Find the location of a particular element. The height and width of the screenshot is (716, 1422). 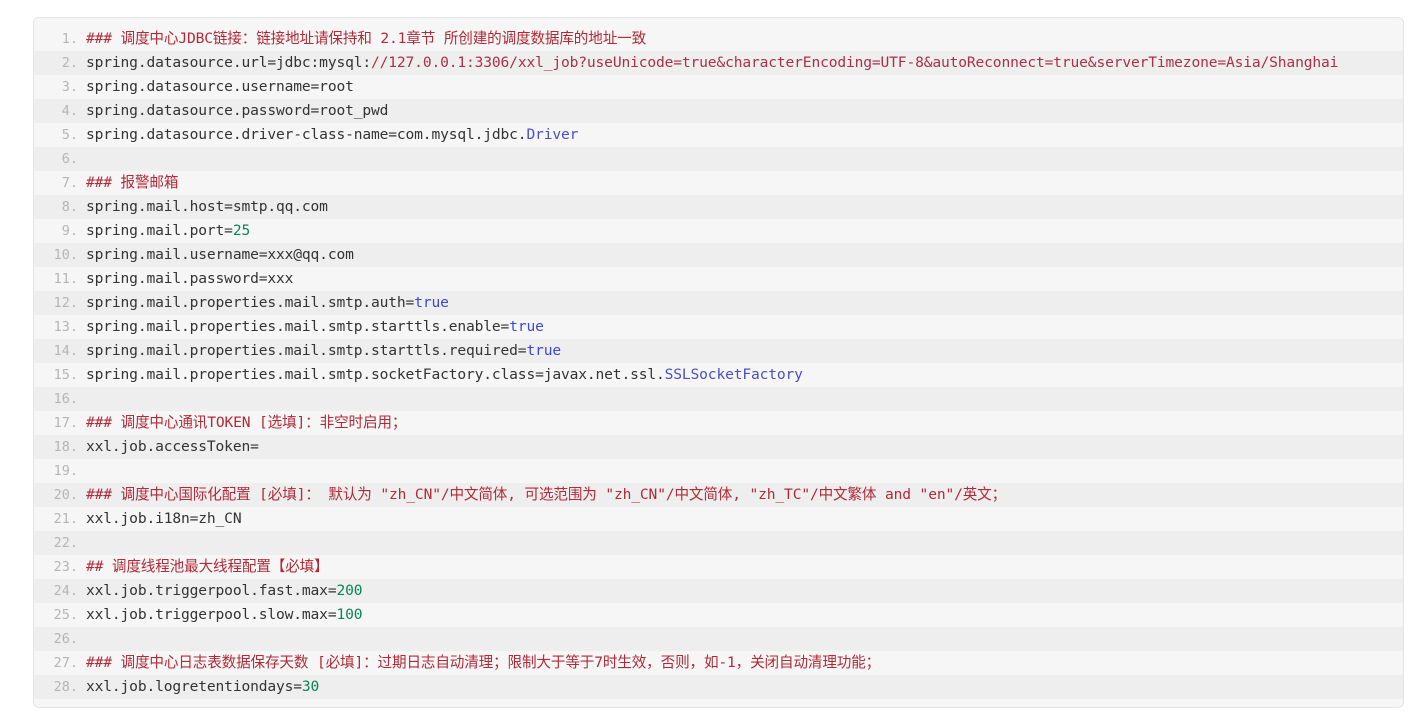

code-line-text: spring.mail.host=smtp.qq.com is located at coordinates (744, 207).